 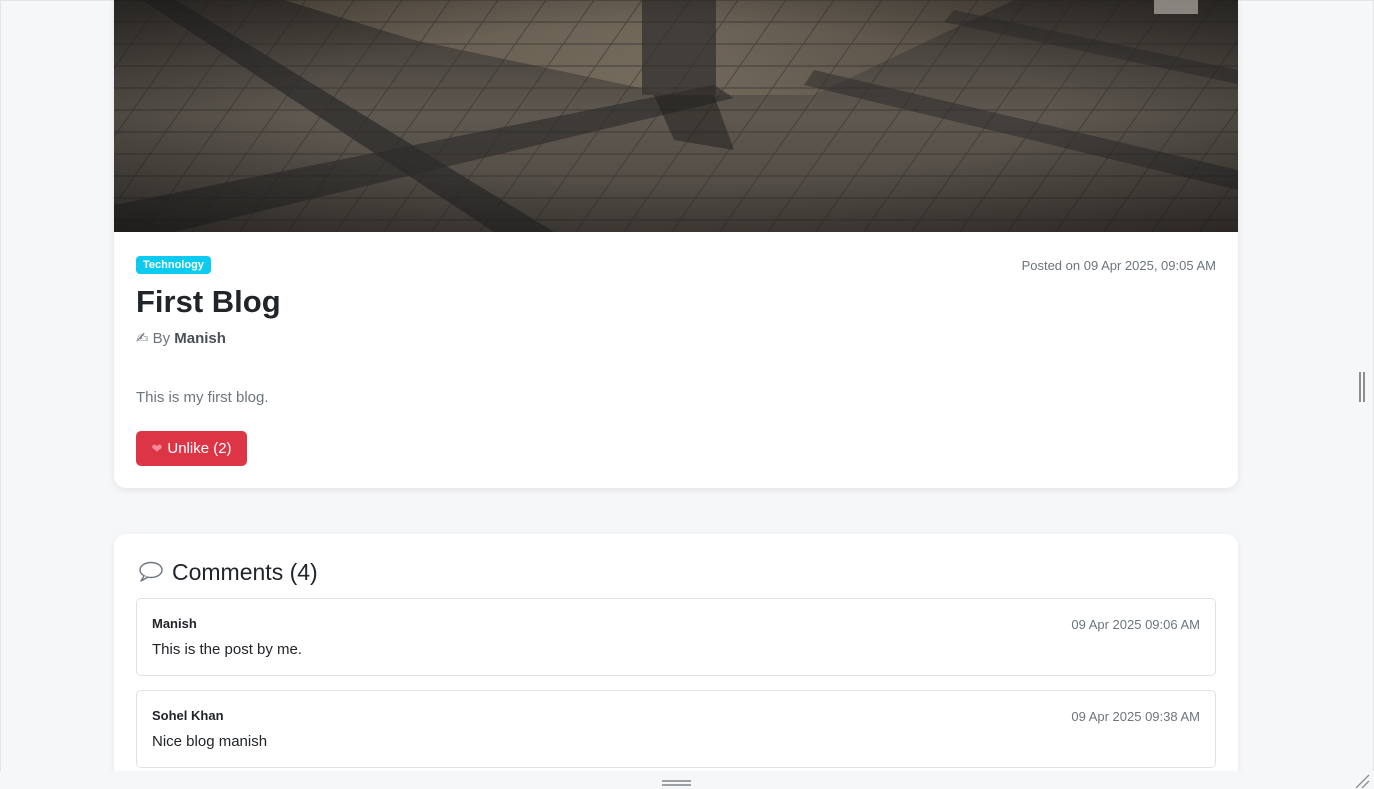 What do you see at coordinates (202, 397) in the screenshot?
I see `post-body: This is my first blog.` at bounding box center [202, 397].